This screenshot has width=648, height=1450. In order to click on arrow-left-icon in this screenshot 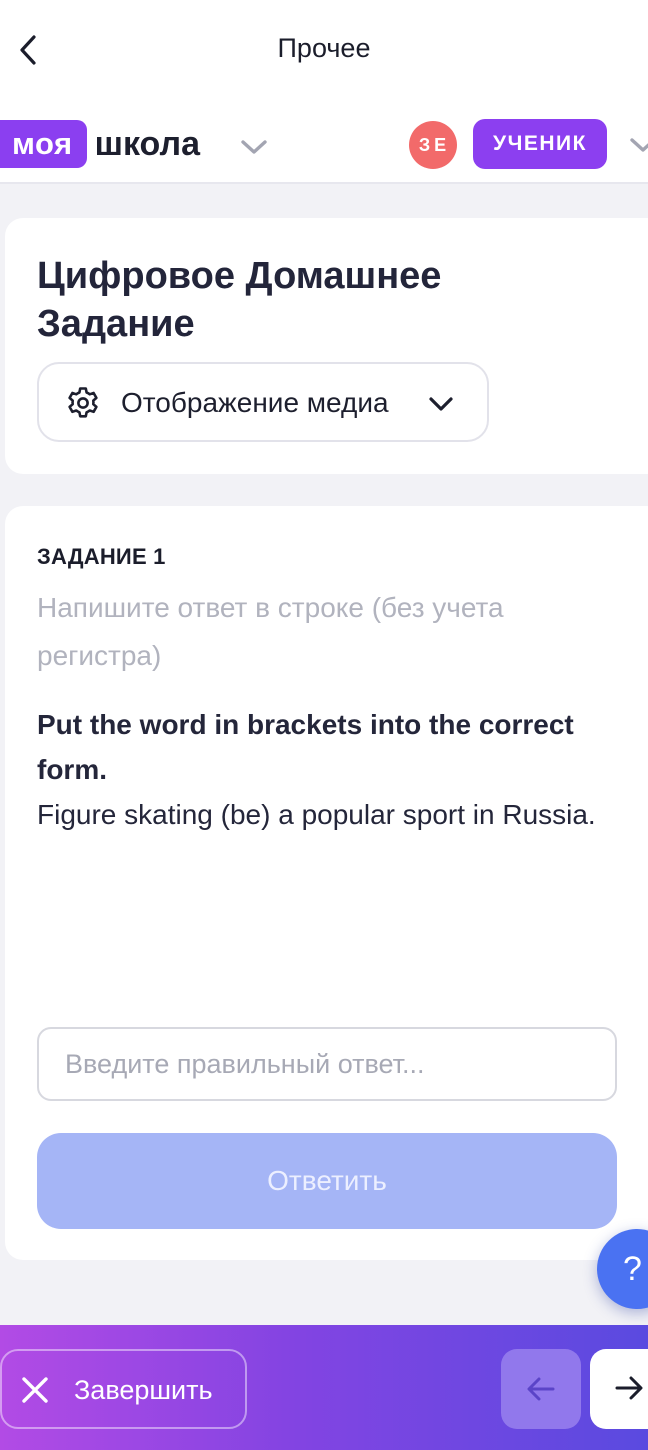, I will do `click(541, 1389)`.